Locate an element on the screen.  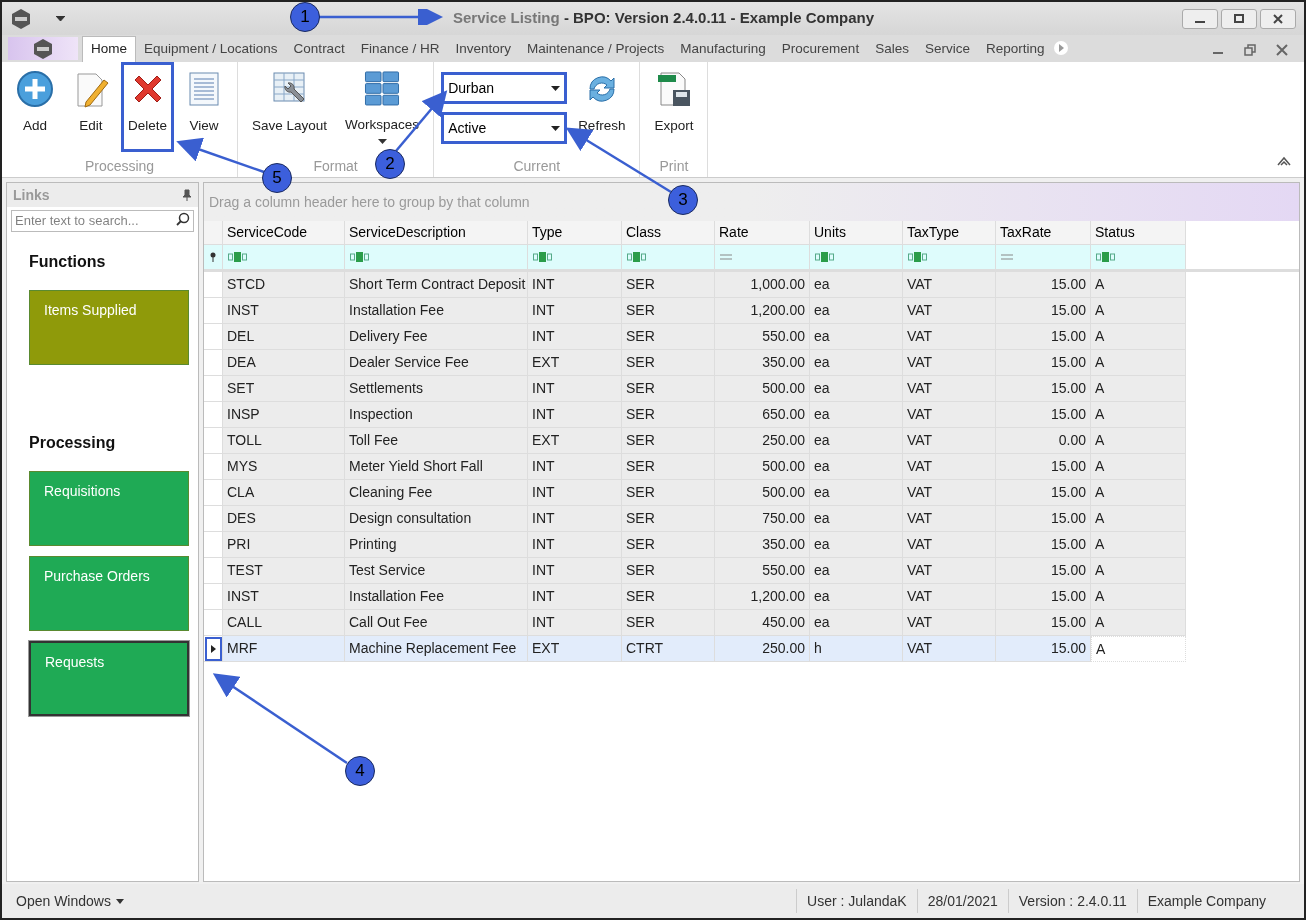
maximize-button is located at coordinates (1239, 18).